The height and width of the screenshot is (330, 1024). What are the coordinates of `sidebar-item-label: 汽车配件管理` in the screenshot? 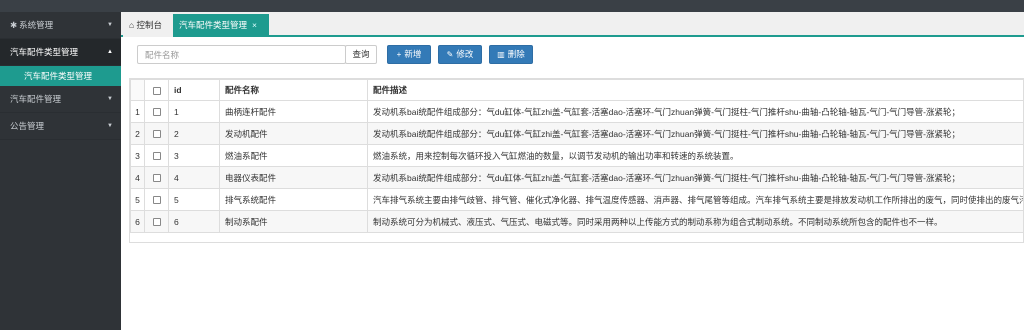 It's located at (36, 99).